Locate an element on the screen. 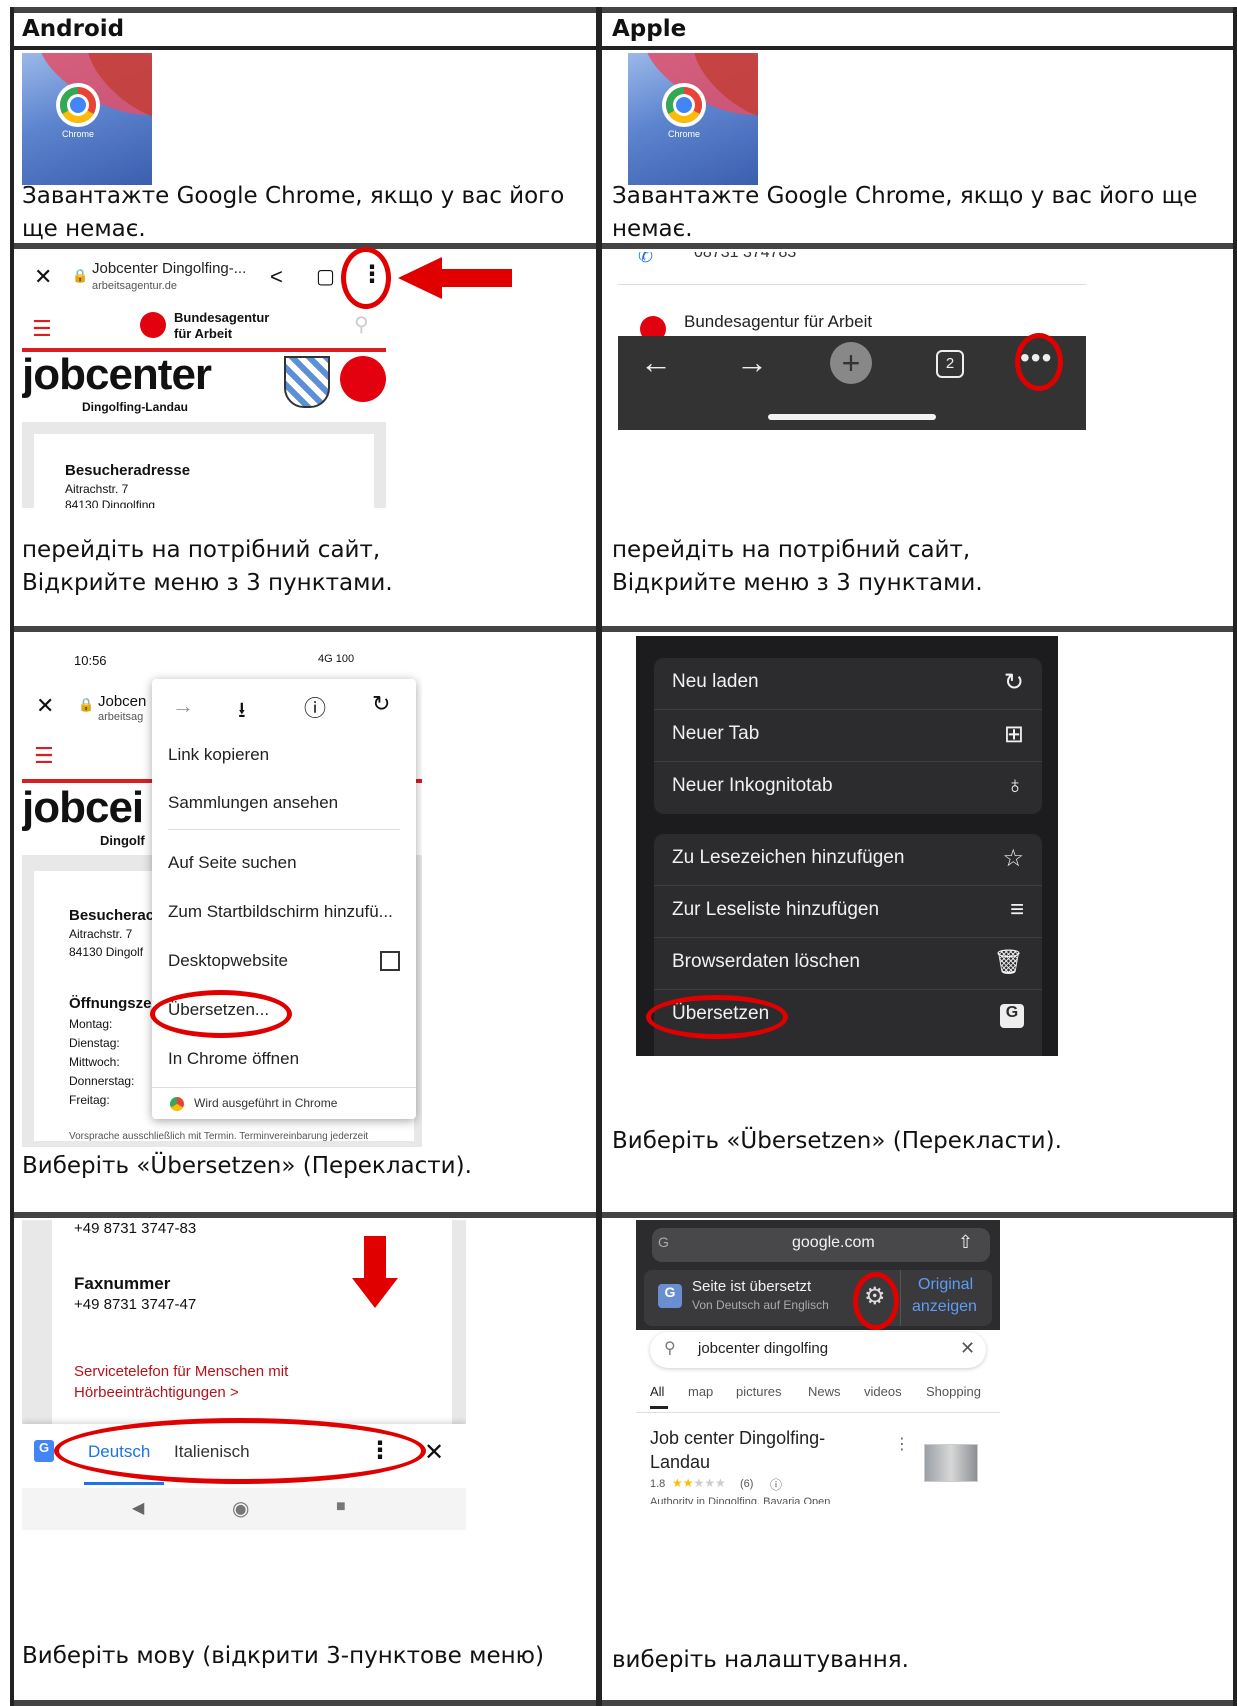 This screenshot has width=1237, height=1706. info-icon: ⓘ is located at coordinates (315, 707).